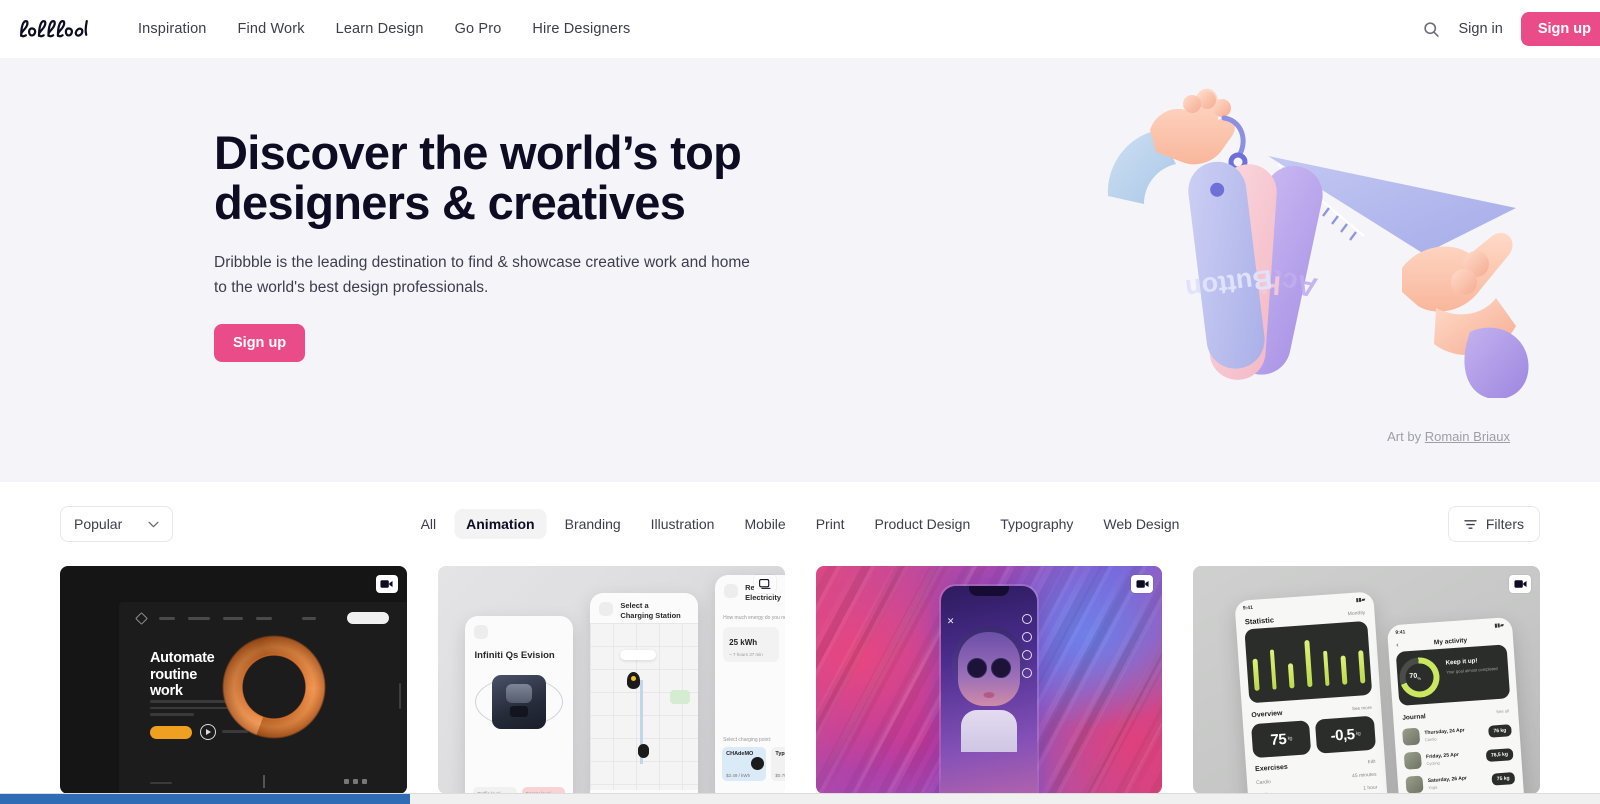  What do you see at coordinates (170, 733) in the screenshot?
I see `shot1-primary-button` at bounding box center [170, 733].